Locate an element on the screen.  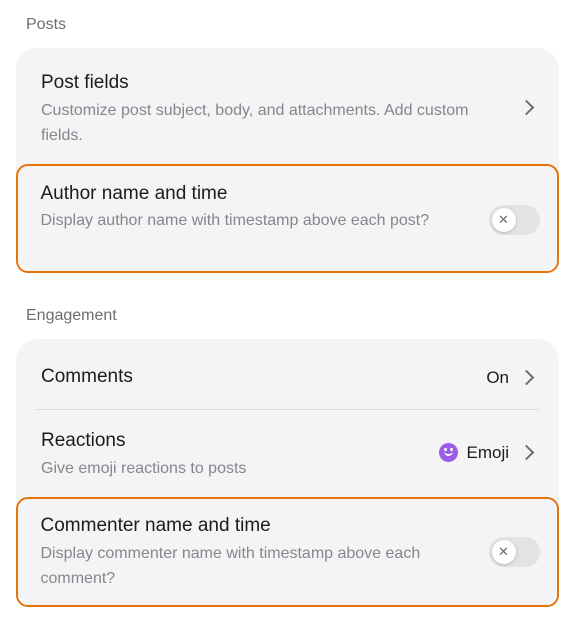
post-fields-title: Post fields is located at coordinates (85, 82).